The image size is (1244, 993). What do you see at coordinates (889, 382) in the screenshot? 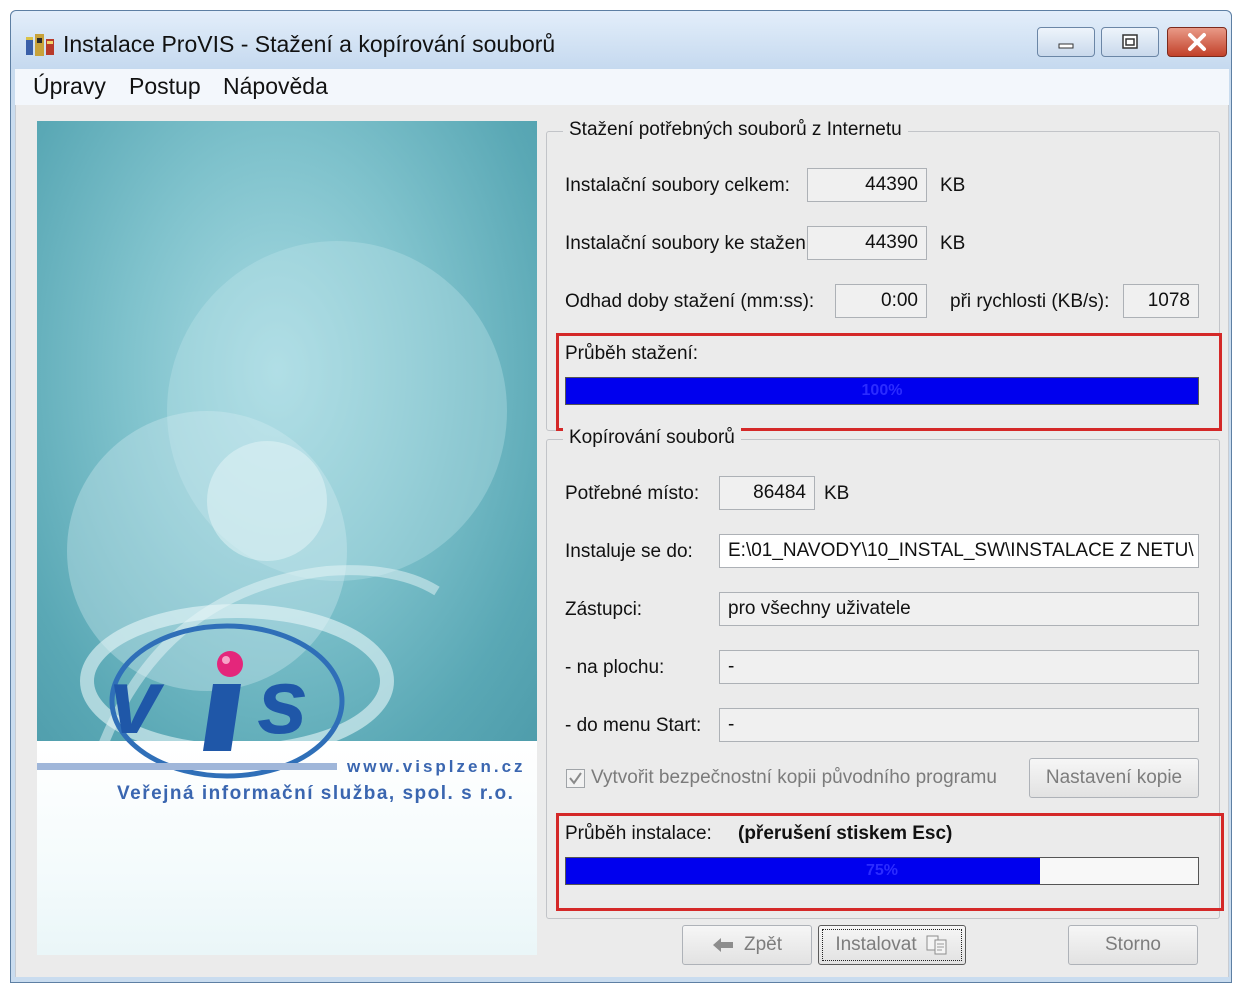
I see `download-progress-highlight` at bounding box center [889, 382].